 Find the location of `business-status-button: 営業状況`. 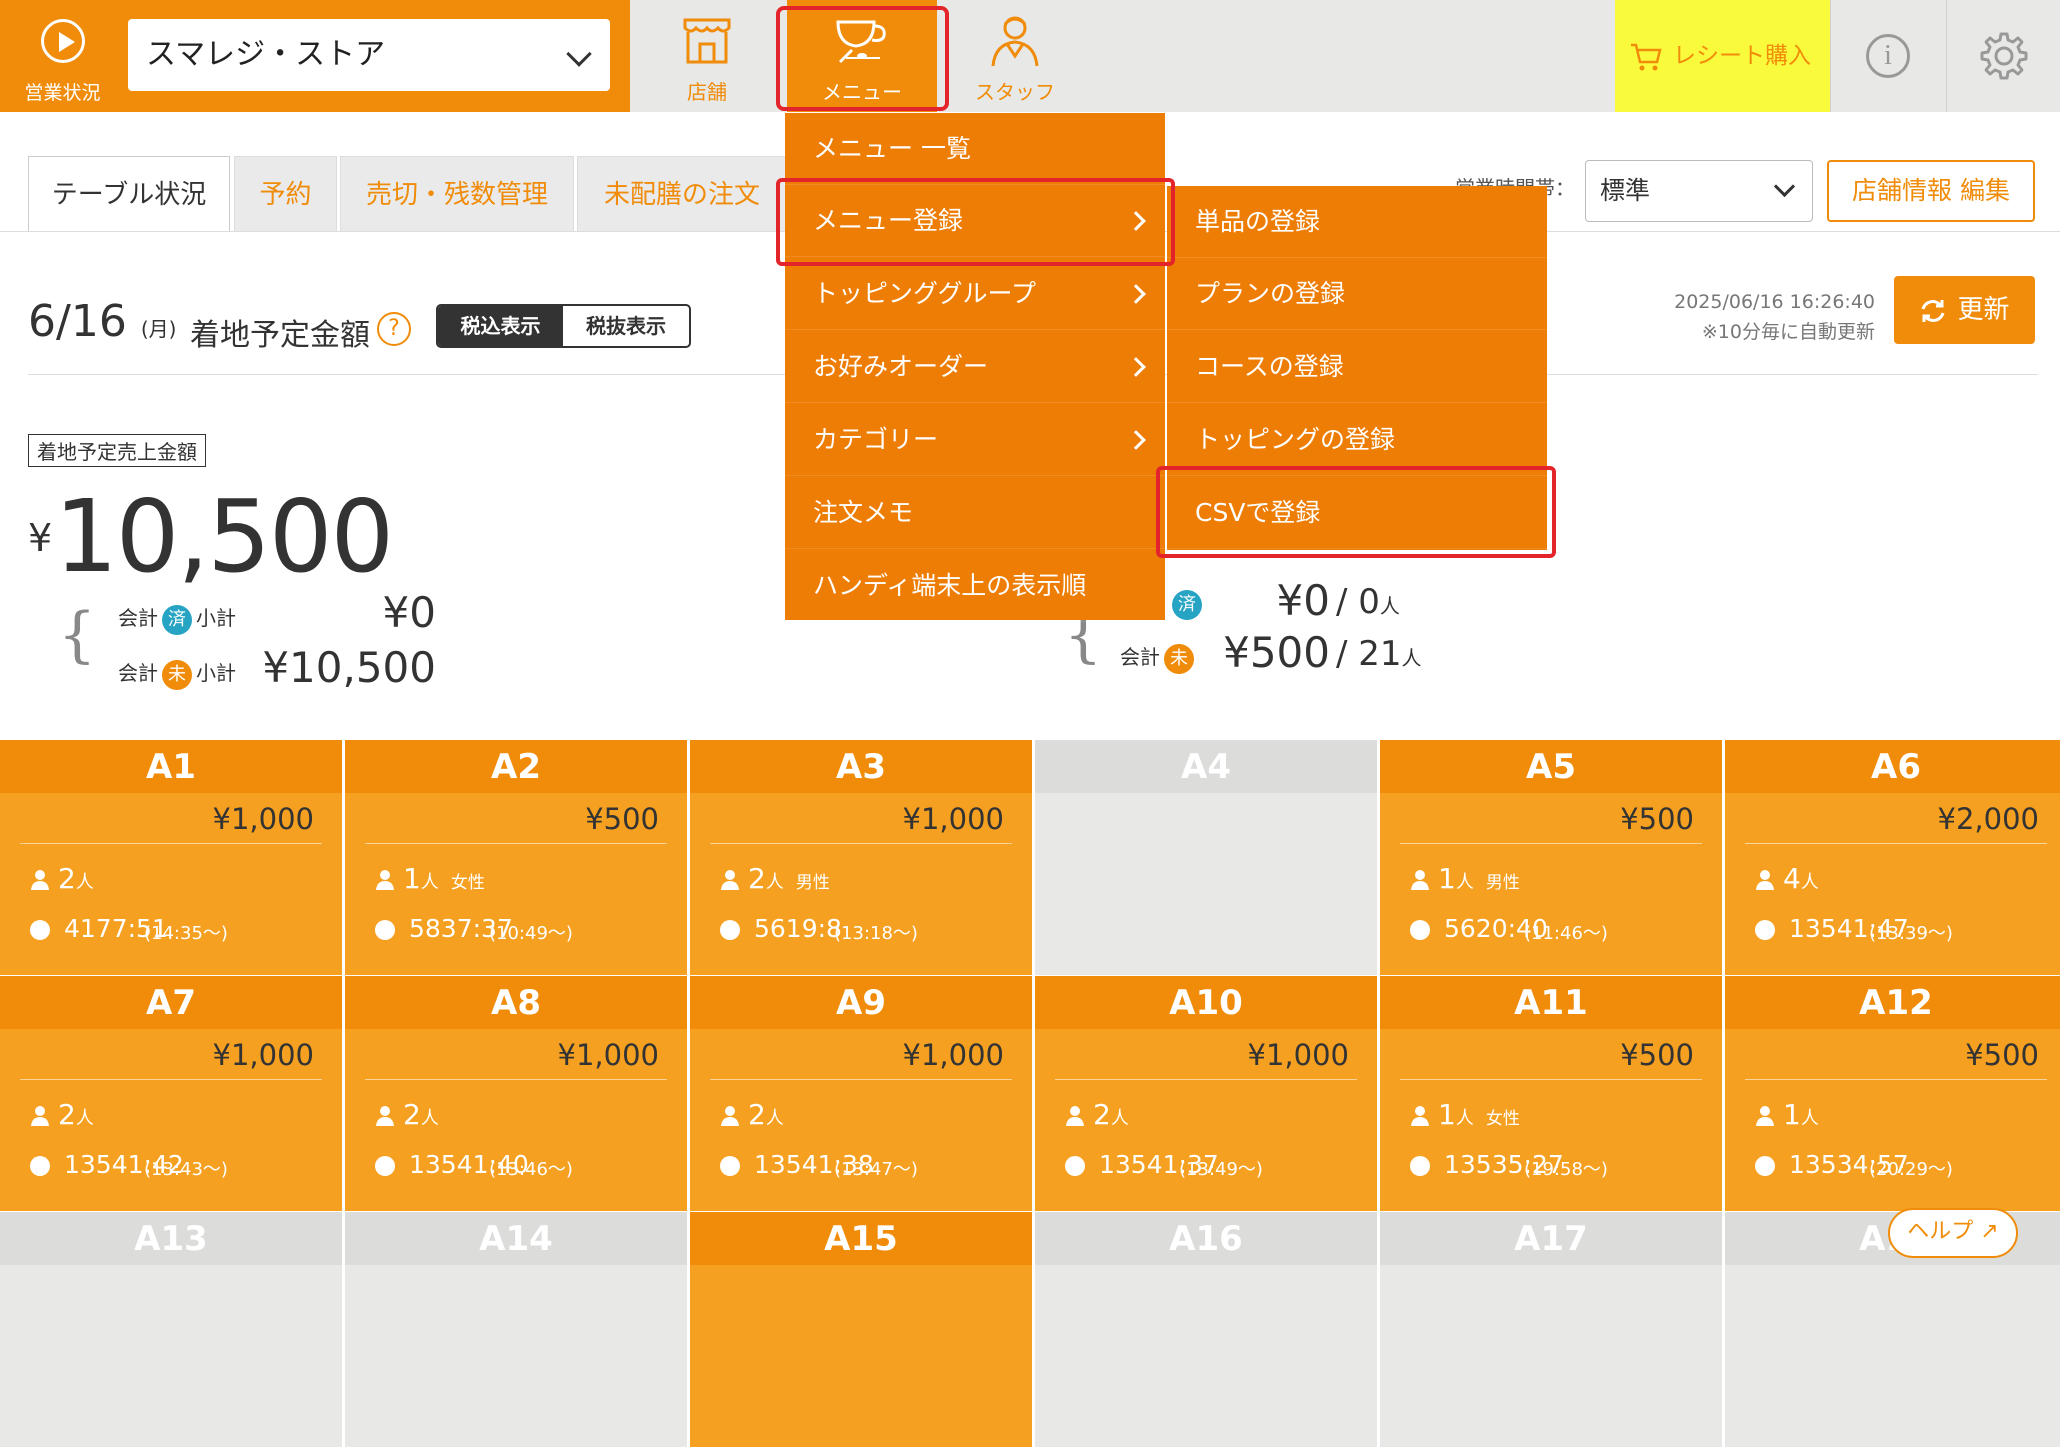

business-status-button: 営業状況 is located at coordinates (62, 56).